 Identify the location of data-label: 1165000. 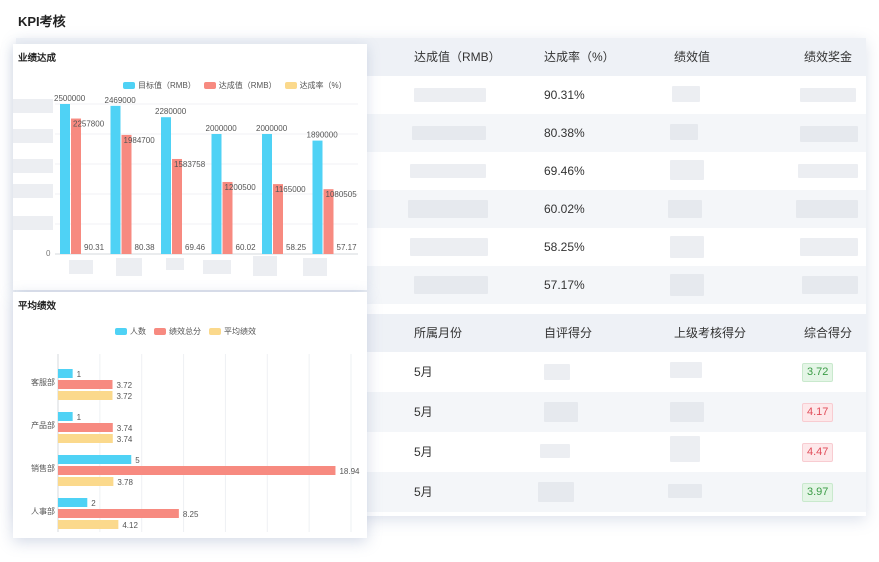
(290, 189).